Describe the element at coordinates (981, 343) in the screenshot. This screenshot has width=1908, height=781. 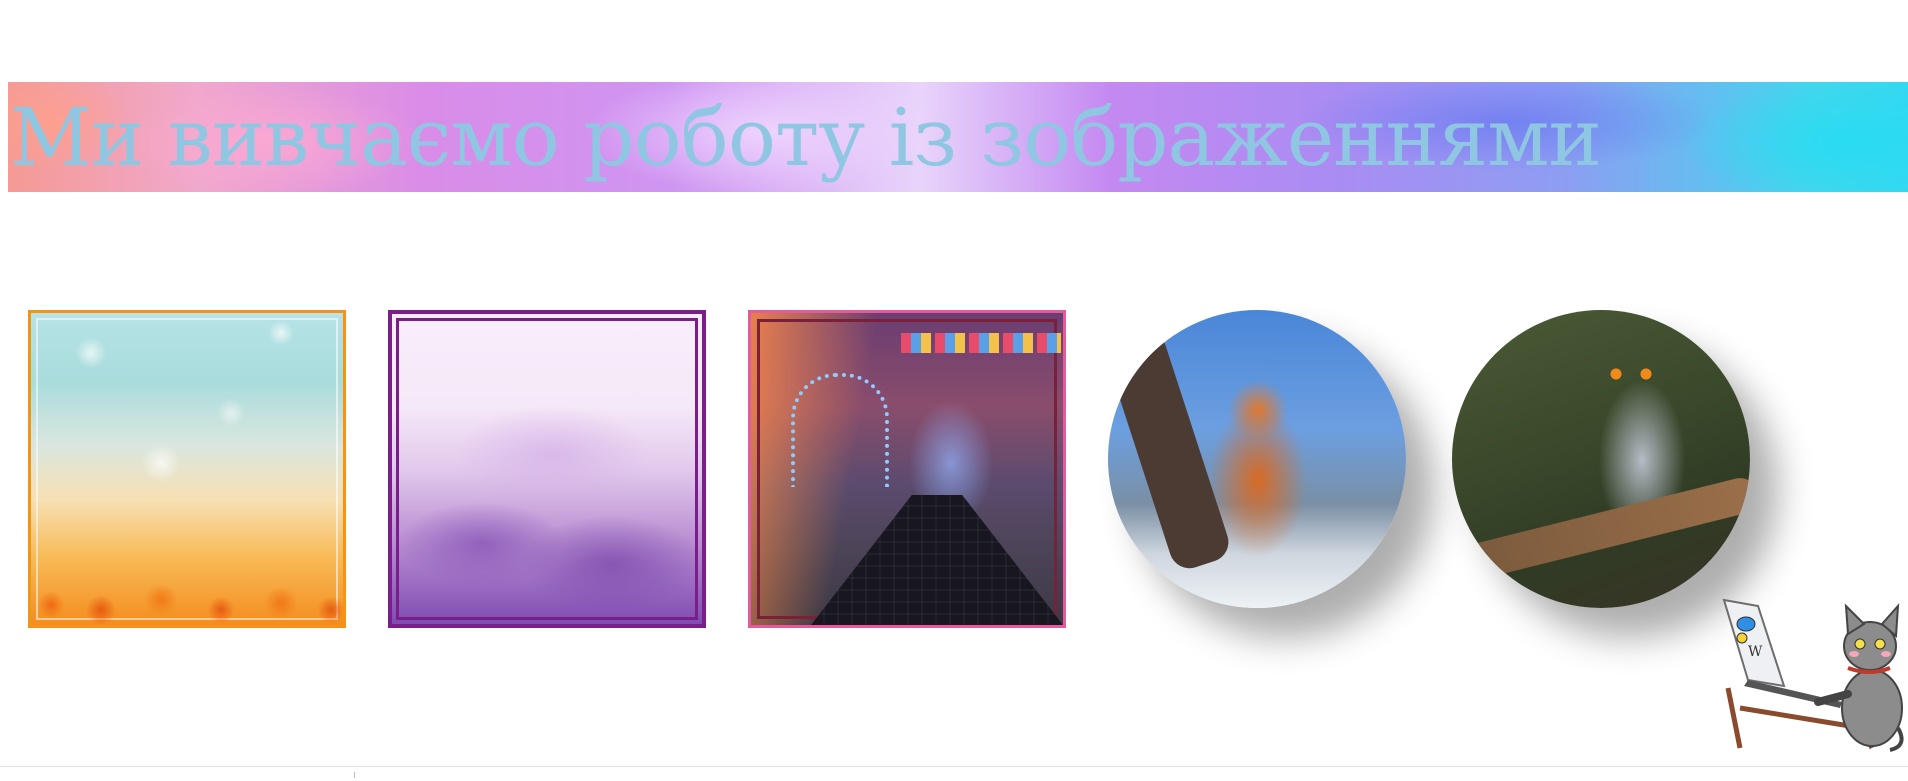
I see `string-lights-decoration` at that location.